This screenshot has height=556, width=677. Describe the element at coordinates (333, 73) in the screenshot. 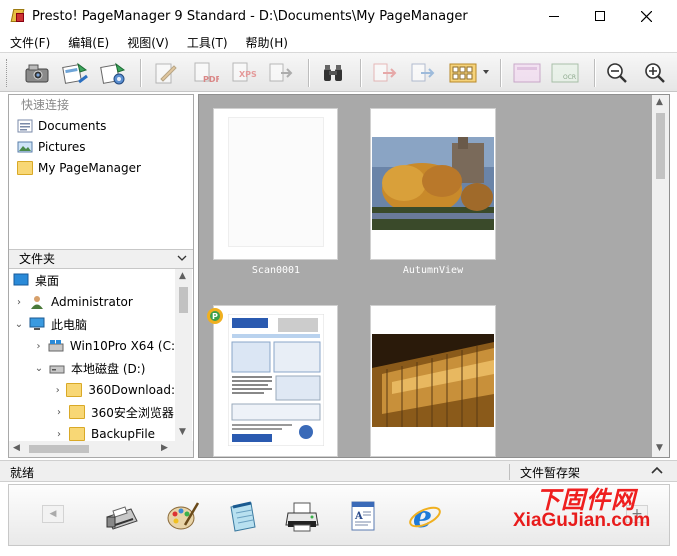

I see `find-button` at that location.